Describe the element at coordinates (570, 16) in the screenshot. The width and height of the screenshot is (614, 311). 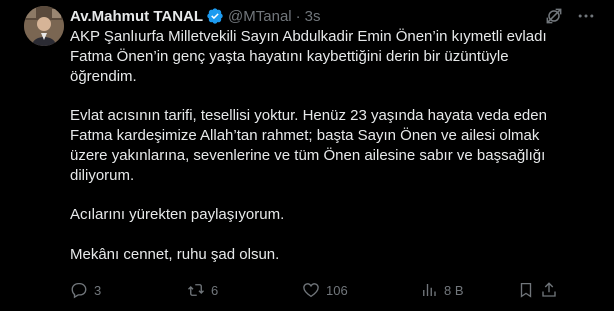
I see `tweet-top-actions` at that location.